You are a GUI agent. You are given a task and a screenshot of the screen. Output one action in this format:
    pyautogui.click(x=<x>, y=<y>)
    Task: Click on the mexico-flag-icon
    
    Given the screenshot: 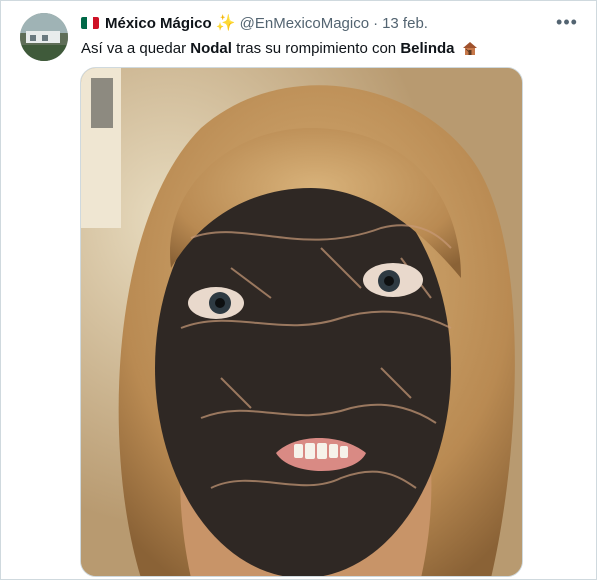 What is the action you would take?
    pyautogui.click(x=90, y=23)
    